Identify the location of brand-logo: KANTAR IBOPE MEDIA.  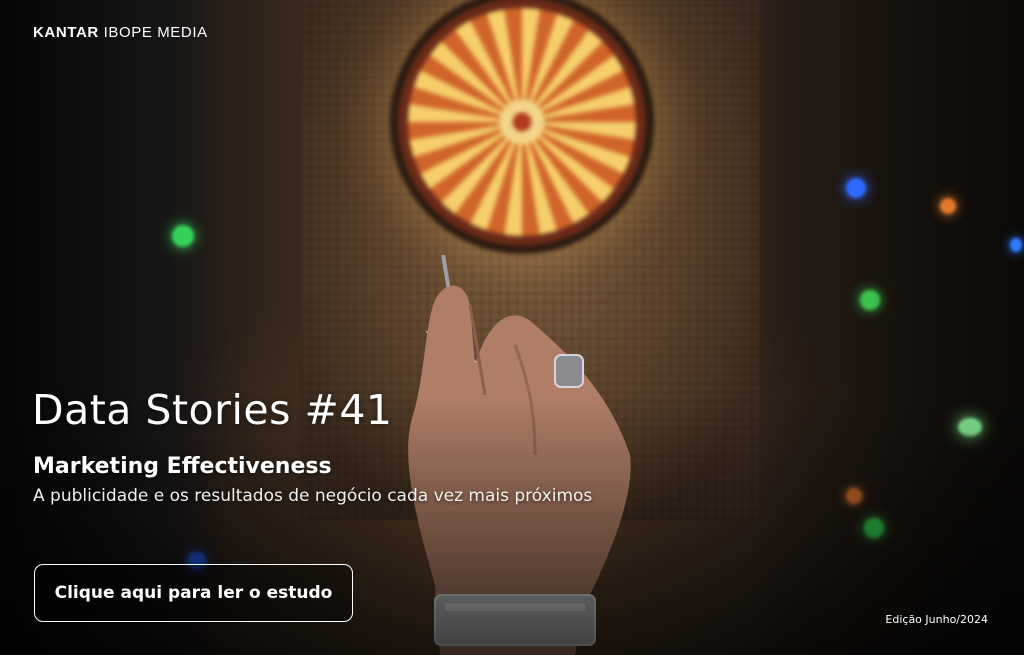
(120, 32).